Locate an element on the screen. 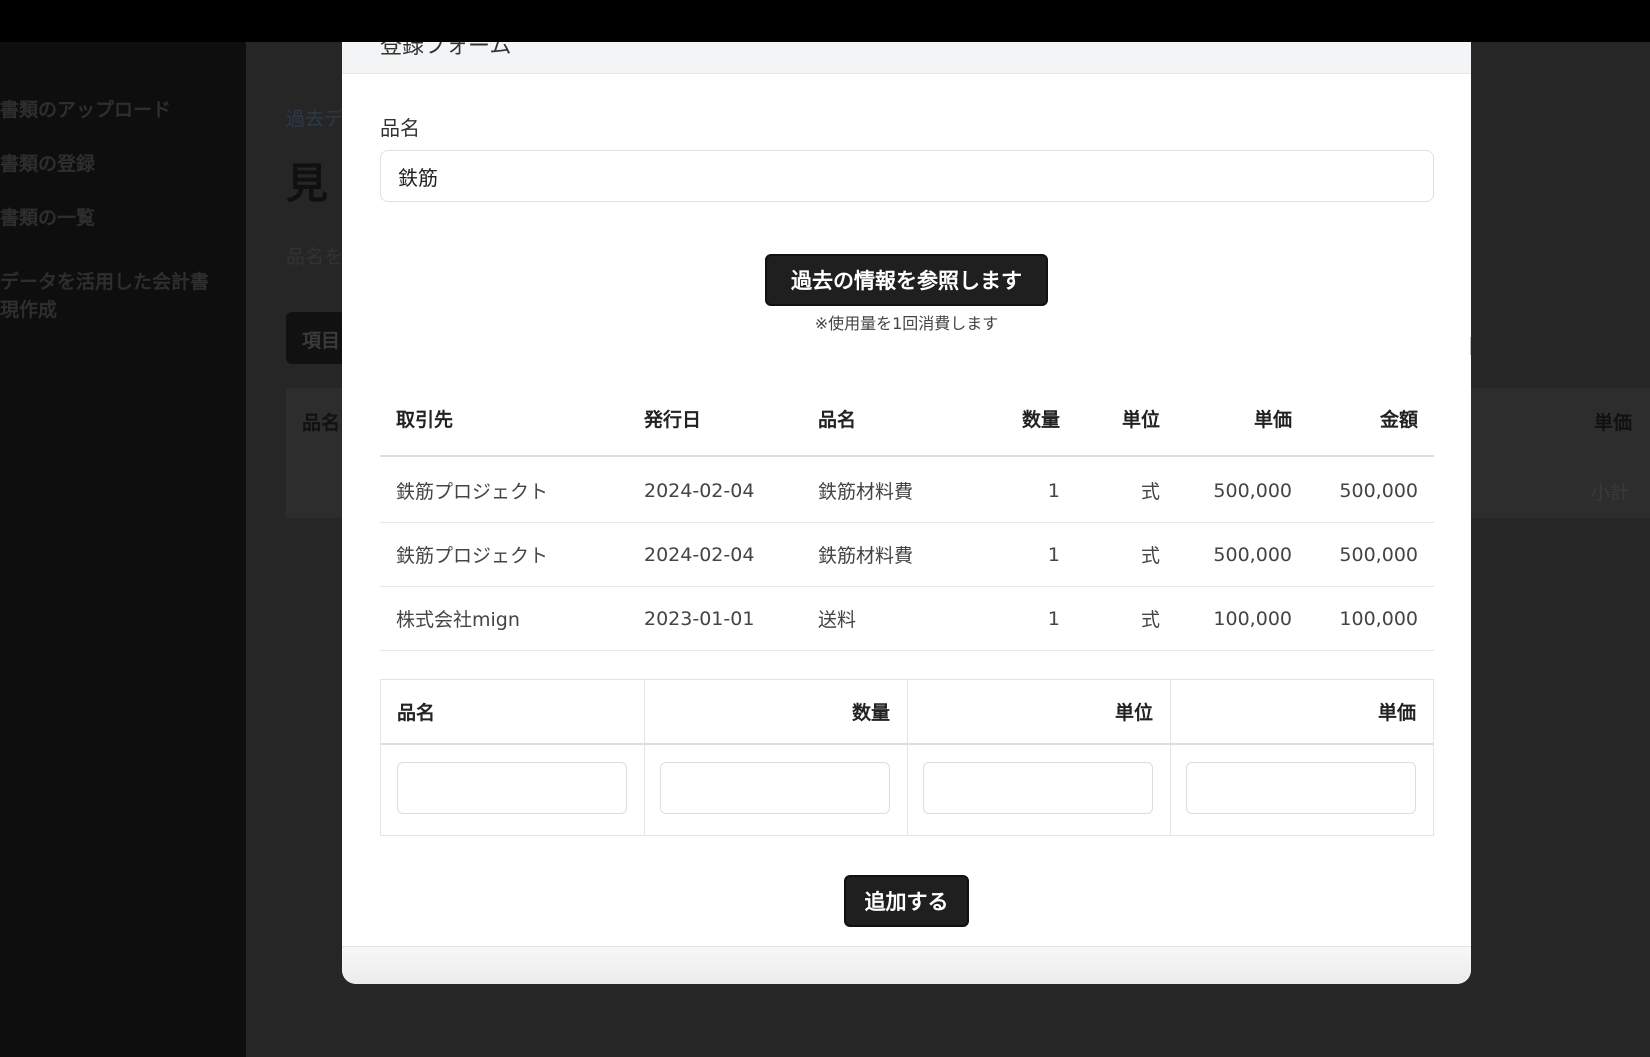  history-header-quantity: 数量 is located at coordinates (1040, 420).